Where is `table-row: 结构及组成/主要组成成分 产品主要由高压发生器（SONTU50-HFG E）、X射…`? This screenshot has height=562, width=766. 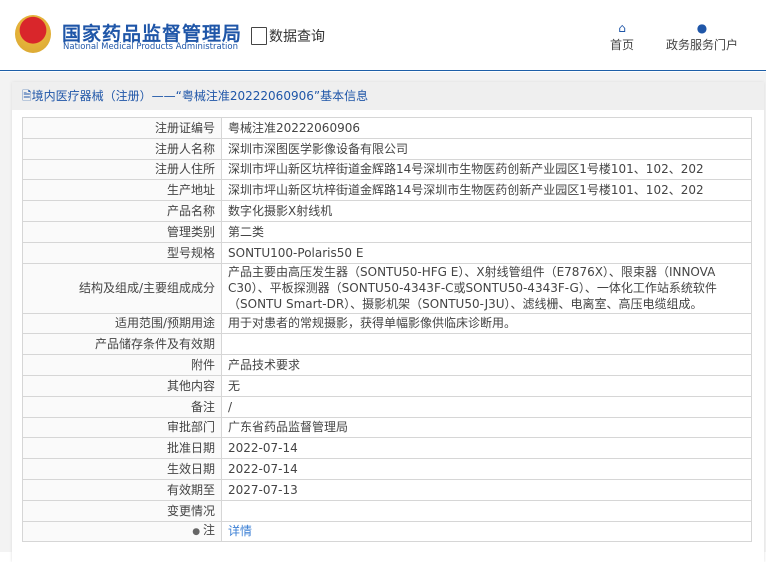
table-row: 结构及组成/主要组成成分 产品主要由高压发生器（SONTU50-HFG E）、X射… is located at coordinates (387, 288).